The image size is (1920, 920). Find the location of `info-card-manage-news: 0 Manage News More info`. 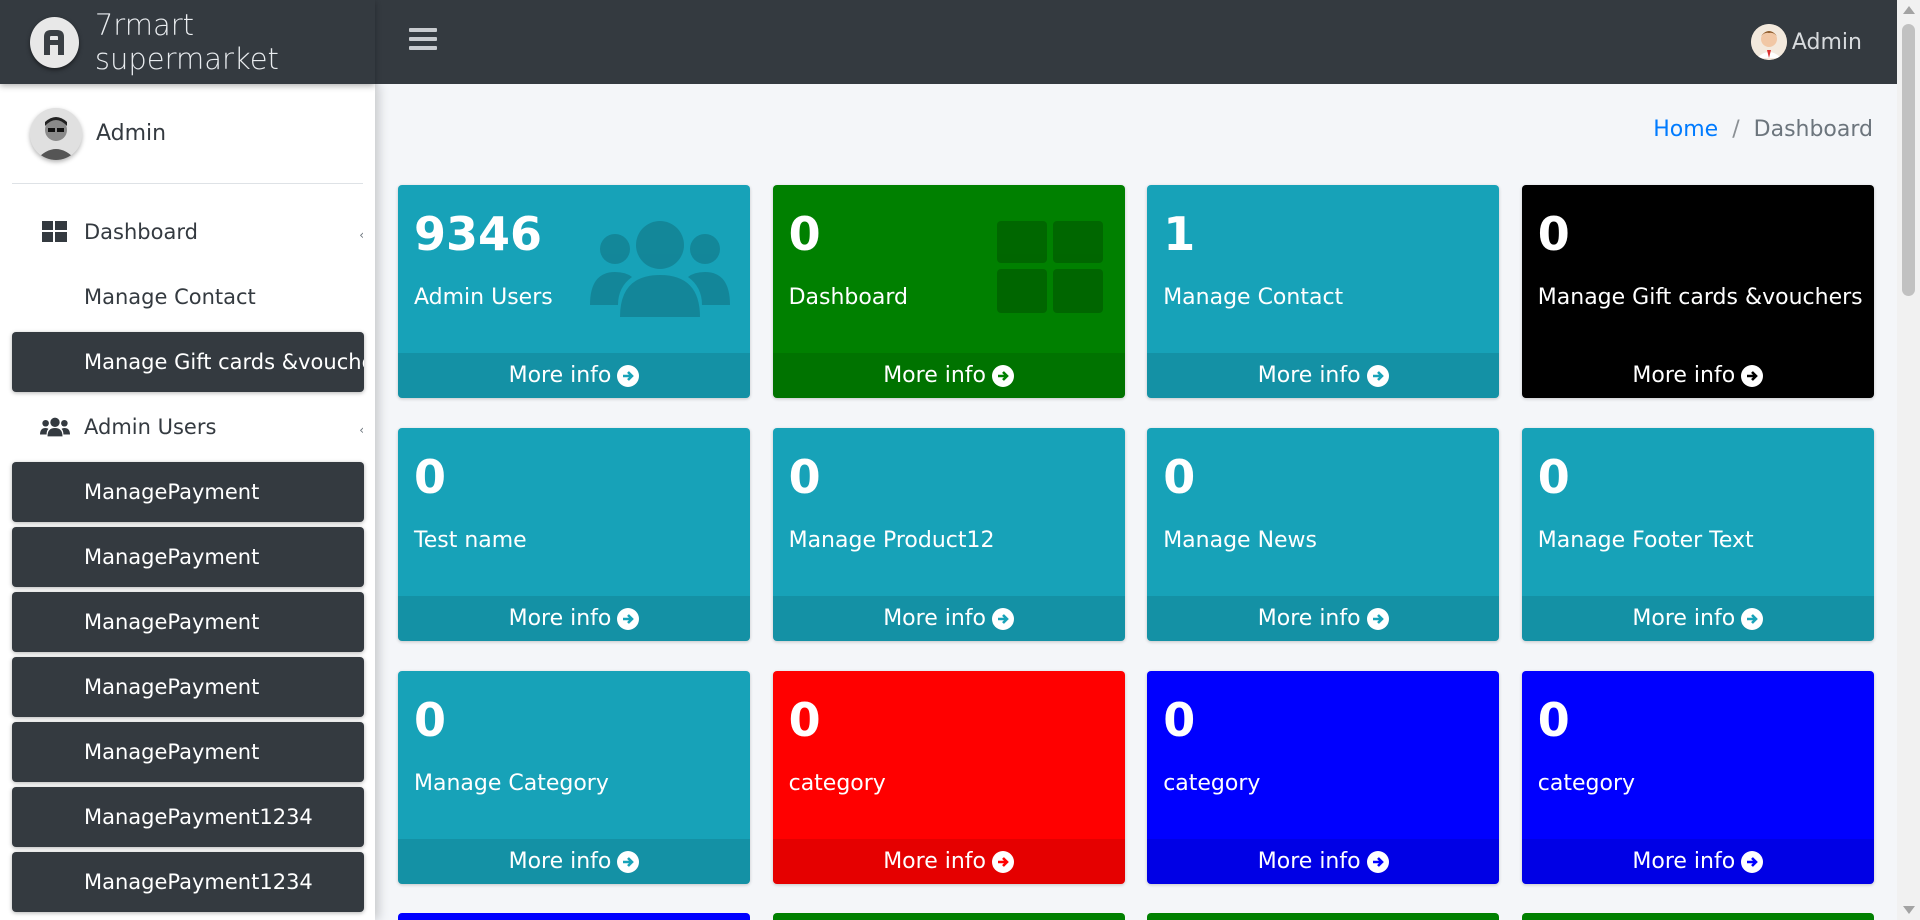

info-card-manage-news: 0 Manage News More info is located at coordinates (1323, 534).